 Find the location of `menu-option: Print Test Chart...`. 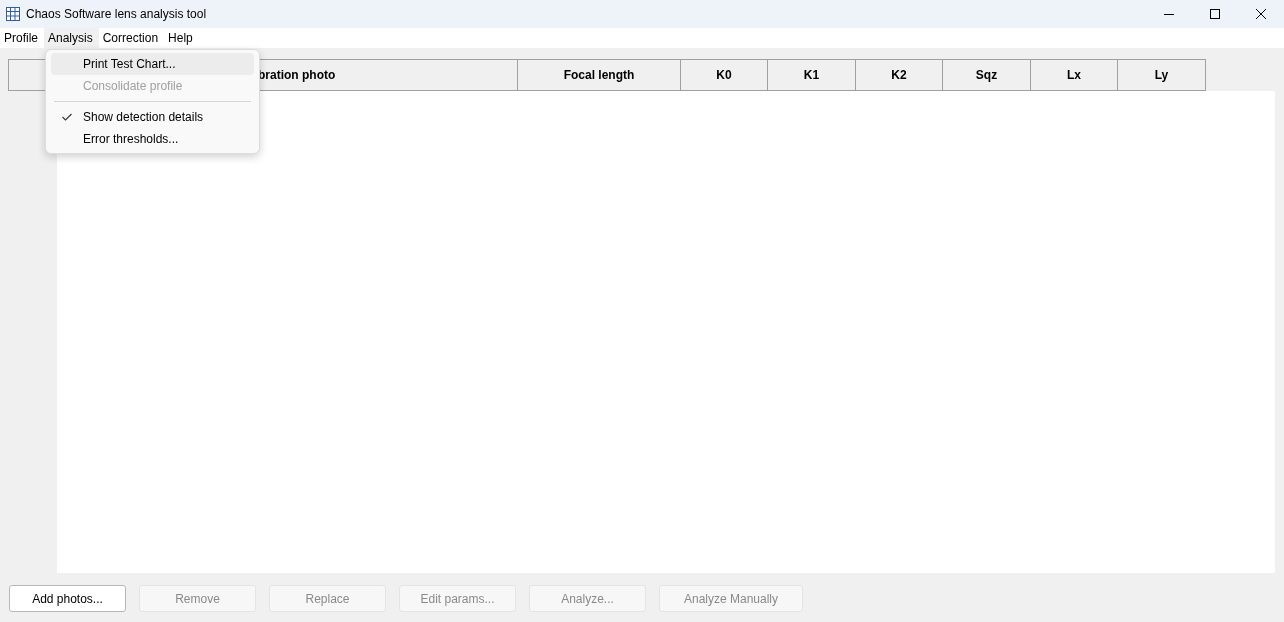

menu-option: Print Test Chart... is located at coordinates (152, 64).